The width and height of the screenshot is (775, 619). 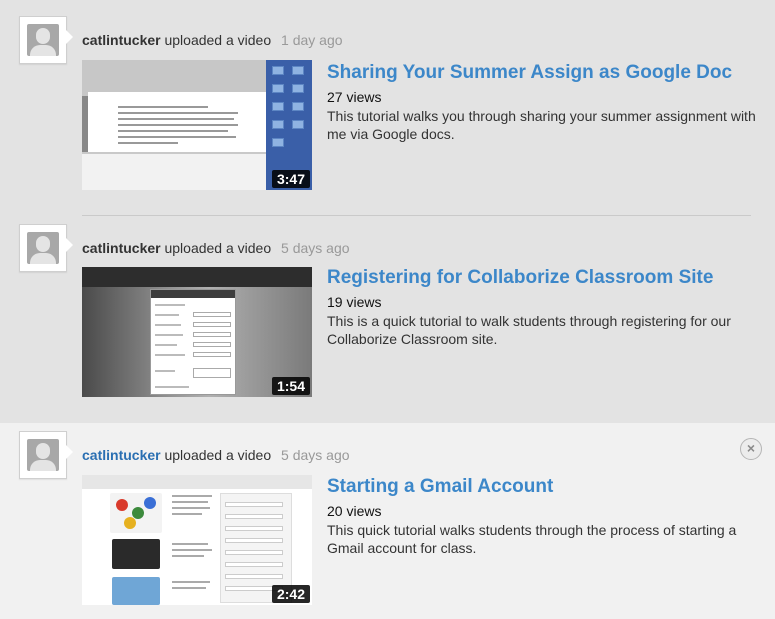 I want to click on timestamp: 1 day ago, so click(x=312, y=40).